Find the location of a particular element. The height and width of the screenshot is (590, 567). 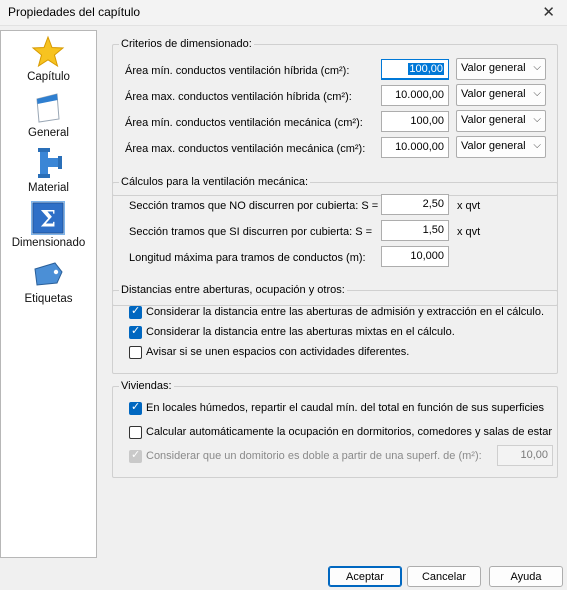

longitud-maxima-input: 10,000 is located at coordinates (415, 256).